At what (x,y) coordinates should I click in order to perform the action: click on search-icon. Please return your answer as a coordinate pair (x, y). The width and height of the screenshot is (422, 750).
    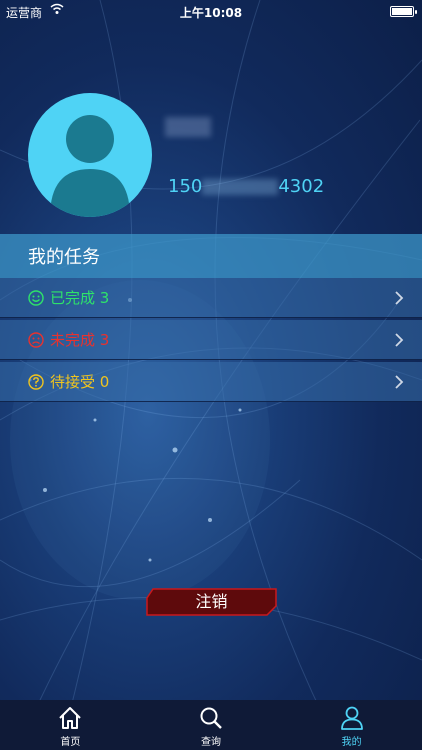
    Looking at the image, I should click on (211, 718).